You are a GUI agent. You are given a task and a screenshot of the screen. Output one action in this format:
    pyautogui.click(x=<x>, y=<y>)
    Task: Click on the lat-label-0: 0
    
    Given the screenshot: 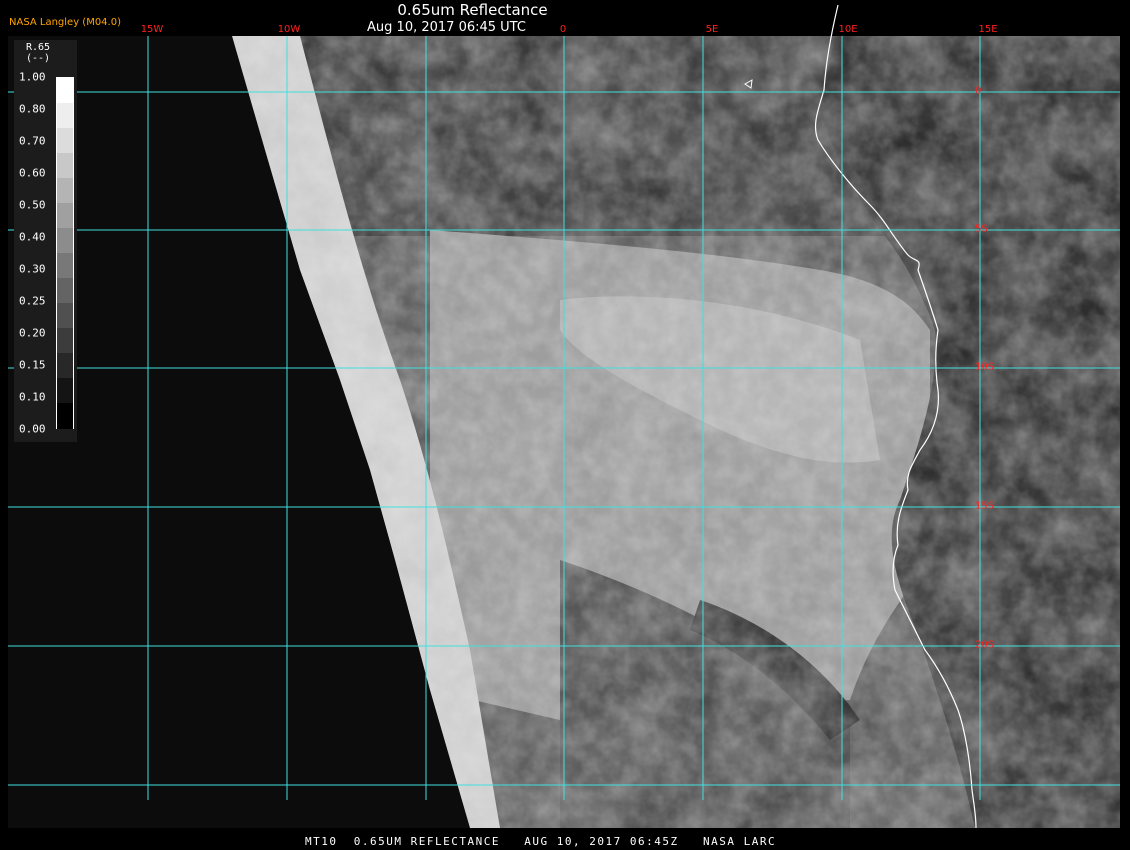 What is the action you would take?
    pyautogui.click(x=978, y=91)
    